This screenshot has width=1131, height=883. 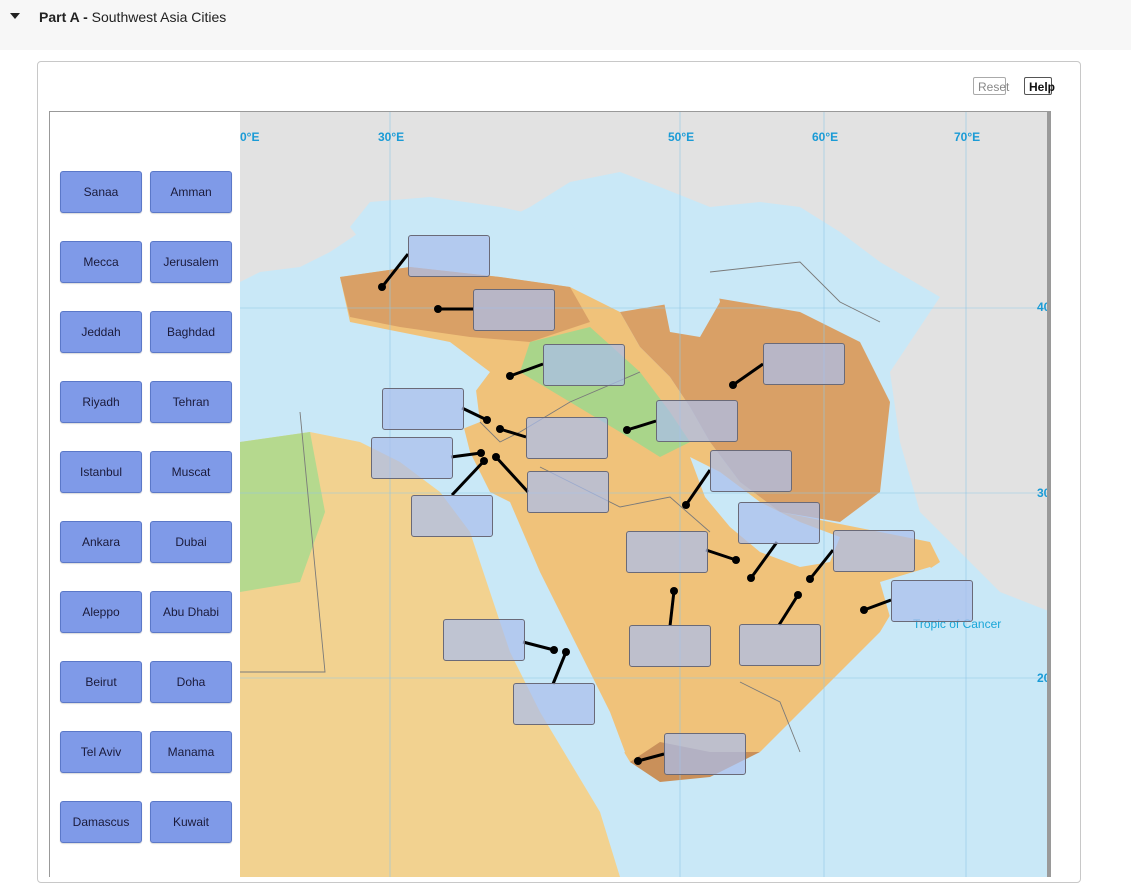 What do you see at coordinates (101, 262) in the screenshot?
I see `label-mecca: Mecca` at bounding box center [101, 262].